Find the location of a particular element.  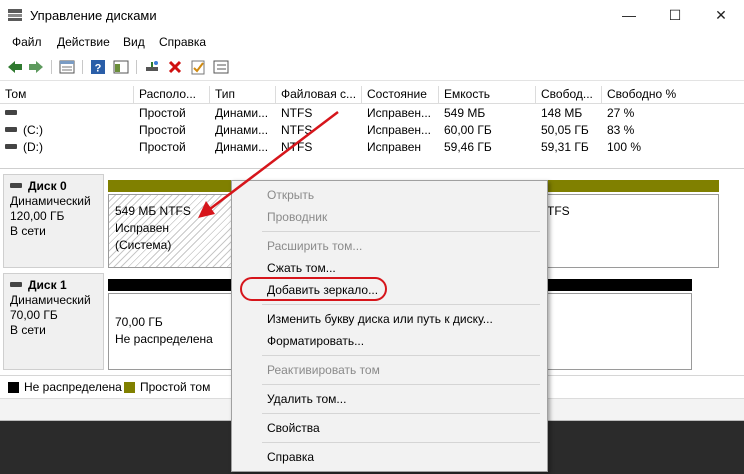

toolbar: ? is located at coordinates (372, 67).